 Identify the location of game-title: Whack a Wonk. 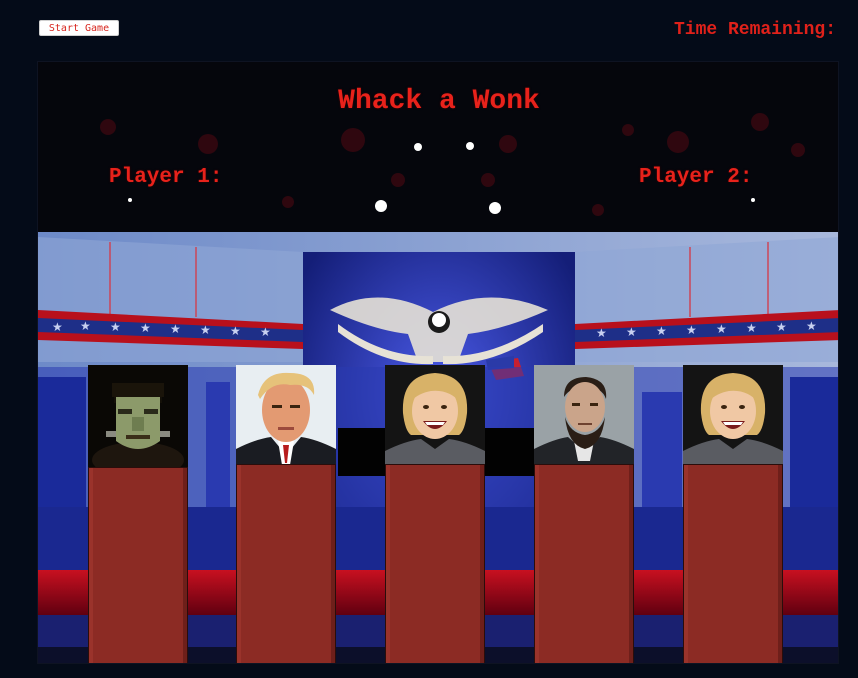
(439, 101).